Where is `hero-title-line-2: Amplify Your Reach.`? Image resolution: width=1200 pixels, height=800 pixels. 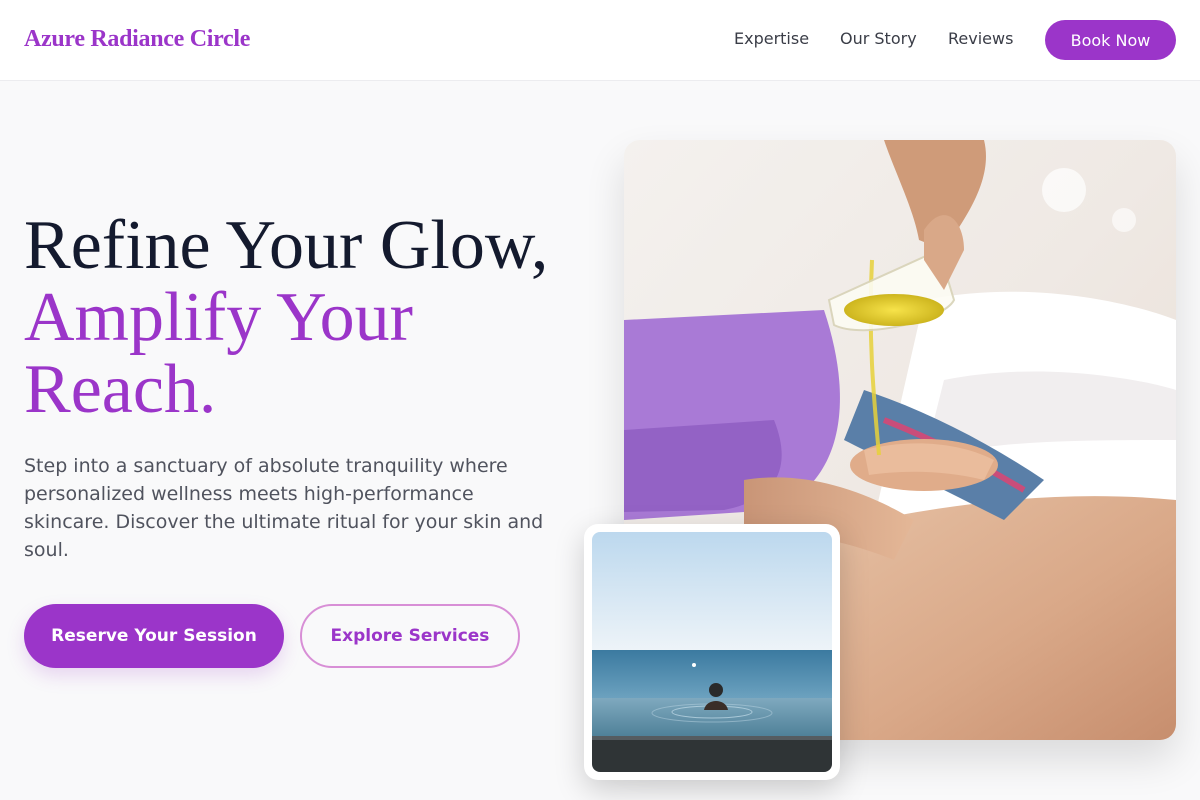
hero-title-line-2: Amplify Your Reach. is located at coordinates (218, 353).